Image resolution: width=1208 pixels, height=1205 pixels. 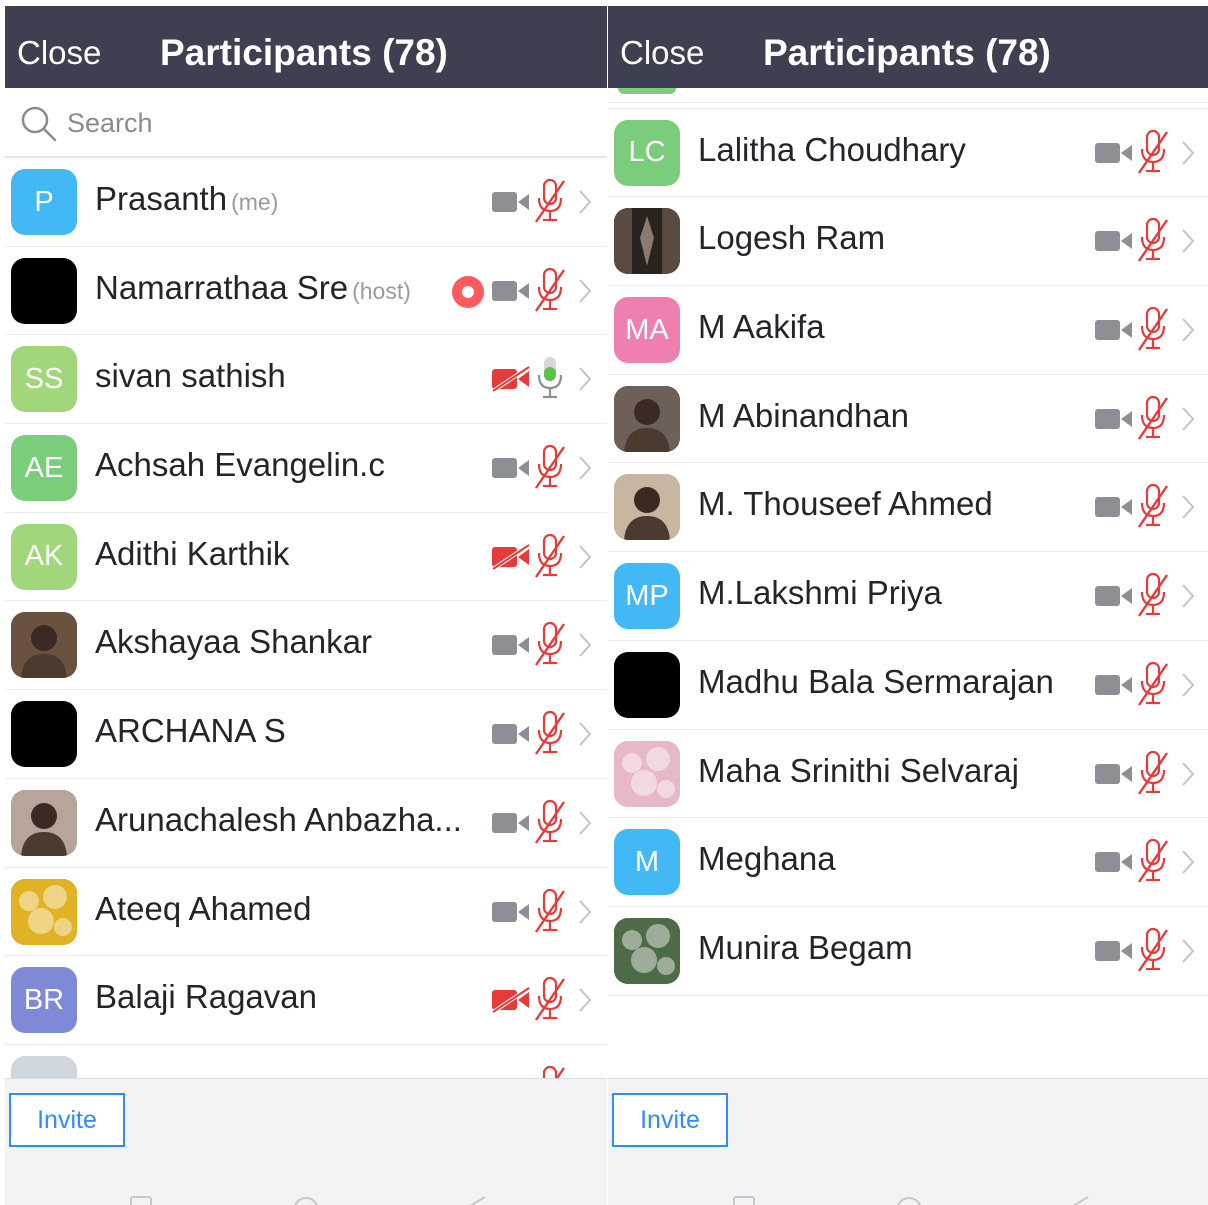 I want to click on participant-name: M.Lakshmi Priya, so click(x=820, y=593).